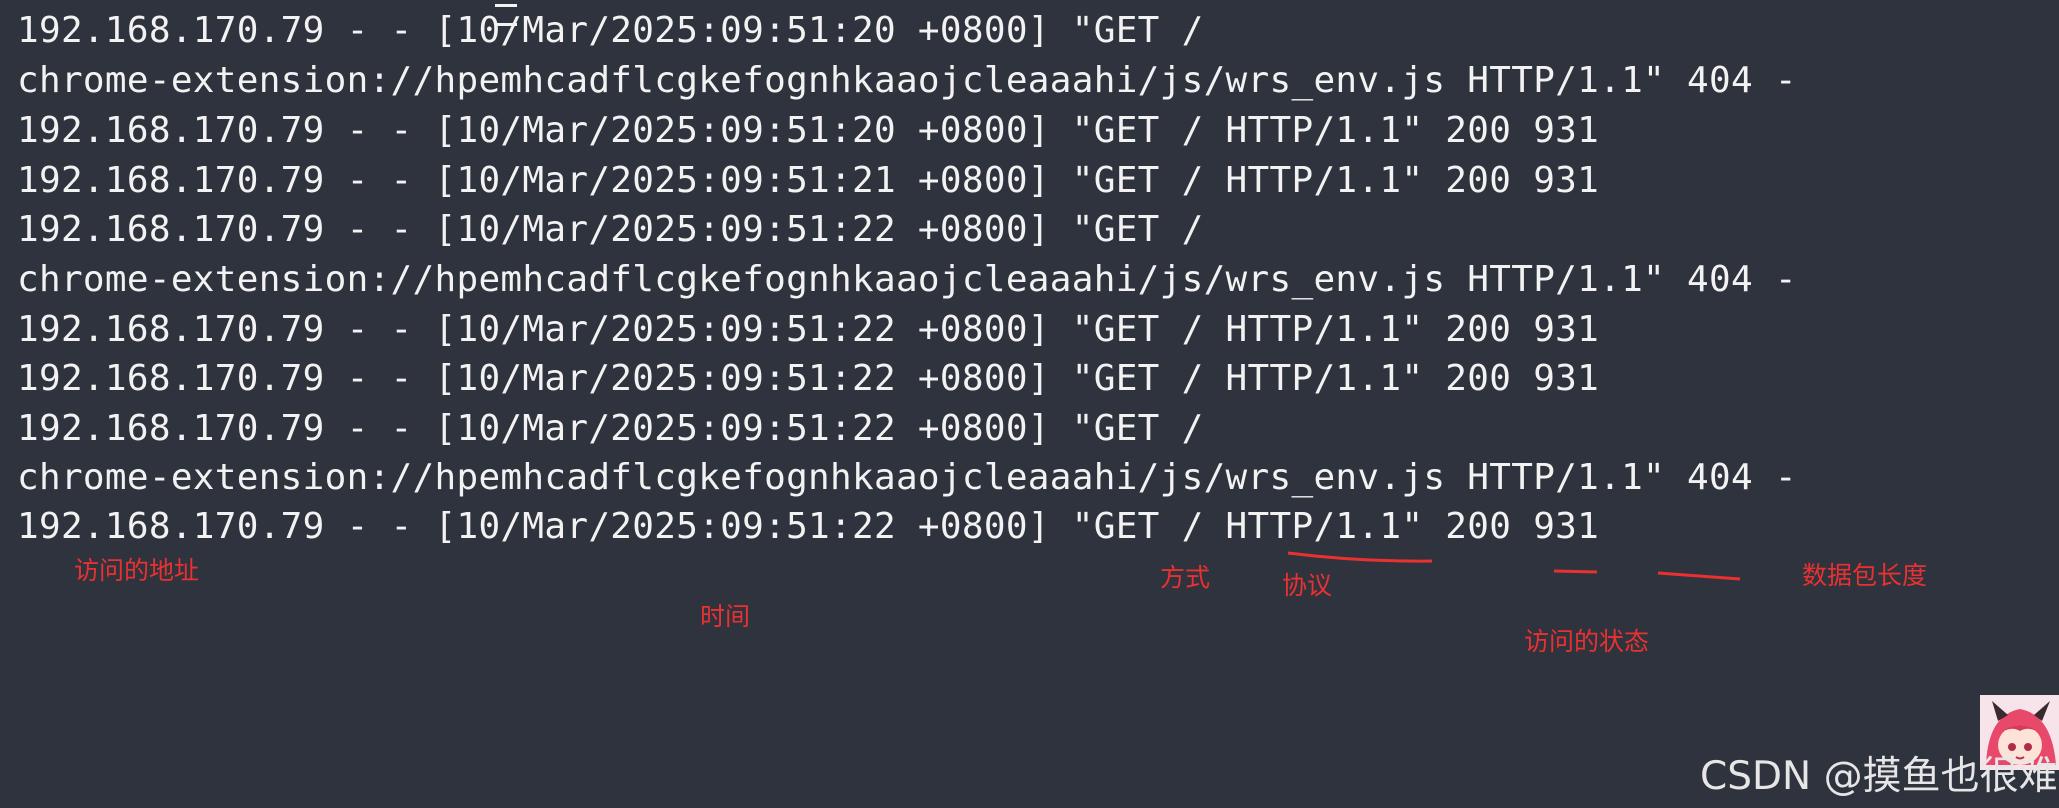  Describe the element at coordinates (137, 570) in the screenshot. I see `annotation-address: 访问的地址` at that location.